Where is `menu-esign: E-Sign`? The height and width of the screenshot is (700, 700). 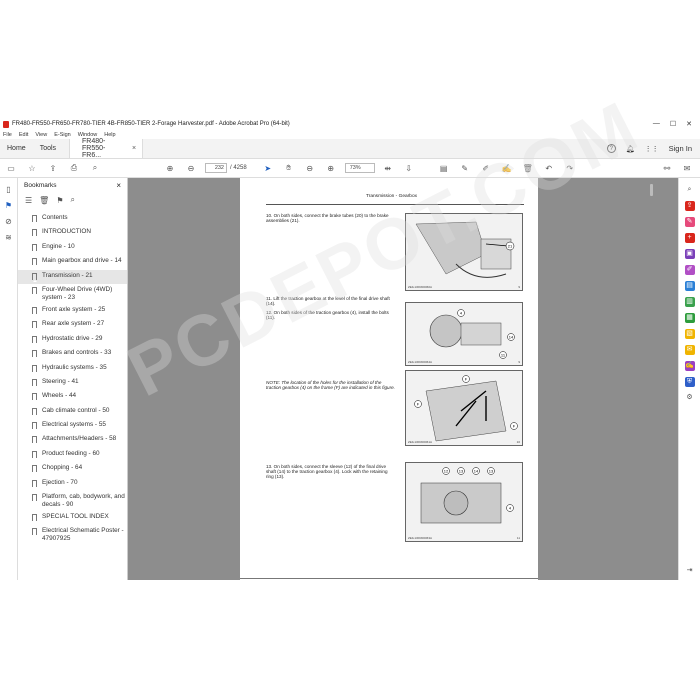 menu-esign: E-Sign is located at coordinates (62, 135).